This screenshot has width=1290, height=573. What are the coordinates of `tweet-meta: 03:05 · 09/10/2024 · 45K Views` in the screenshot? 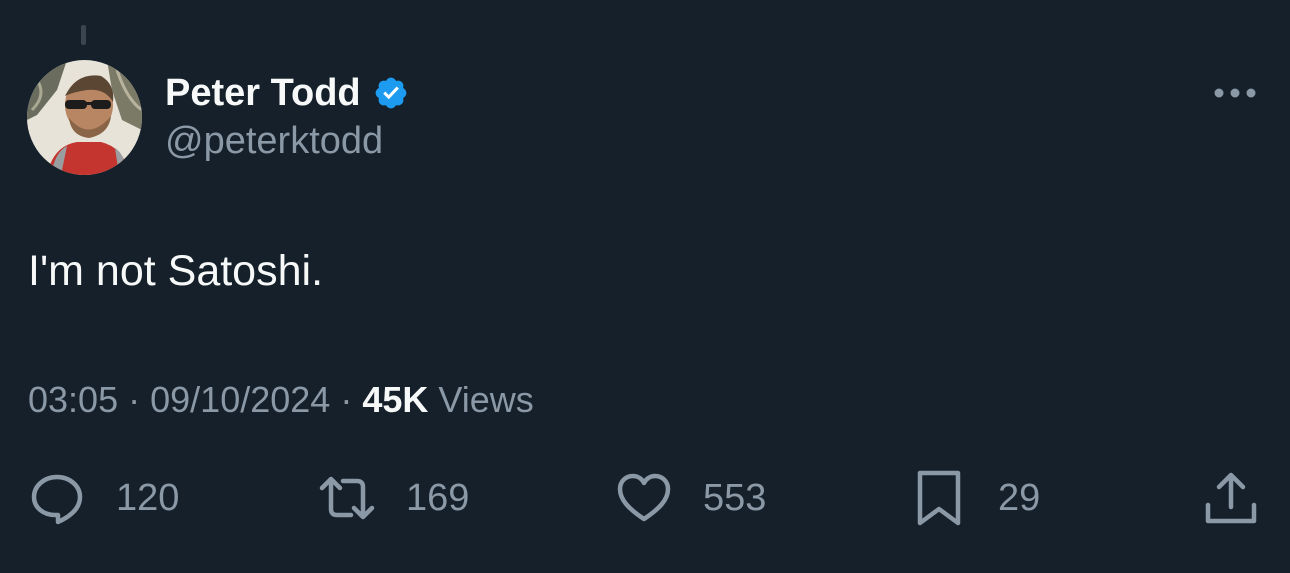 It's located at (281, 400).